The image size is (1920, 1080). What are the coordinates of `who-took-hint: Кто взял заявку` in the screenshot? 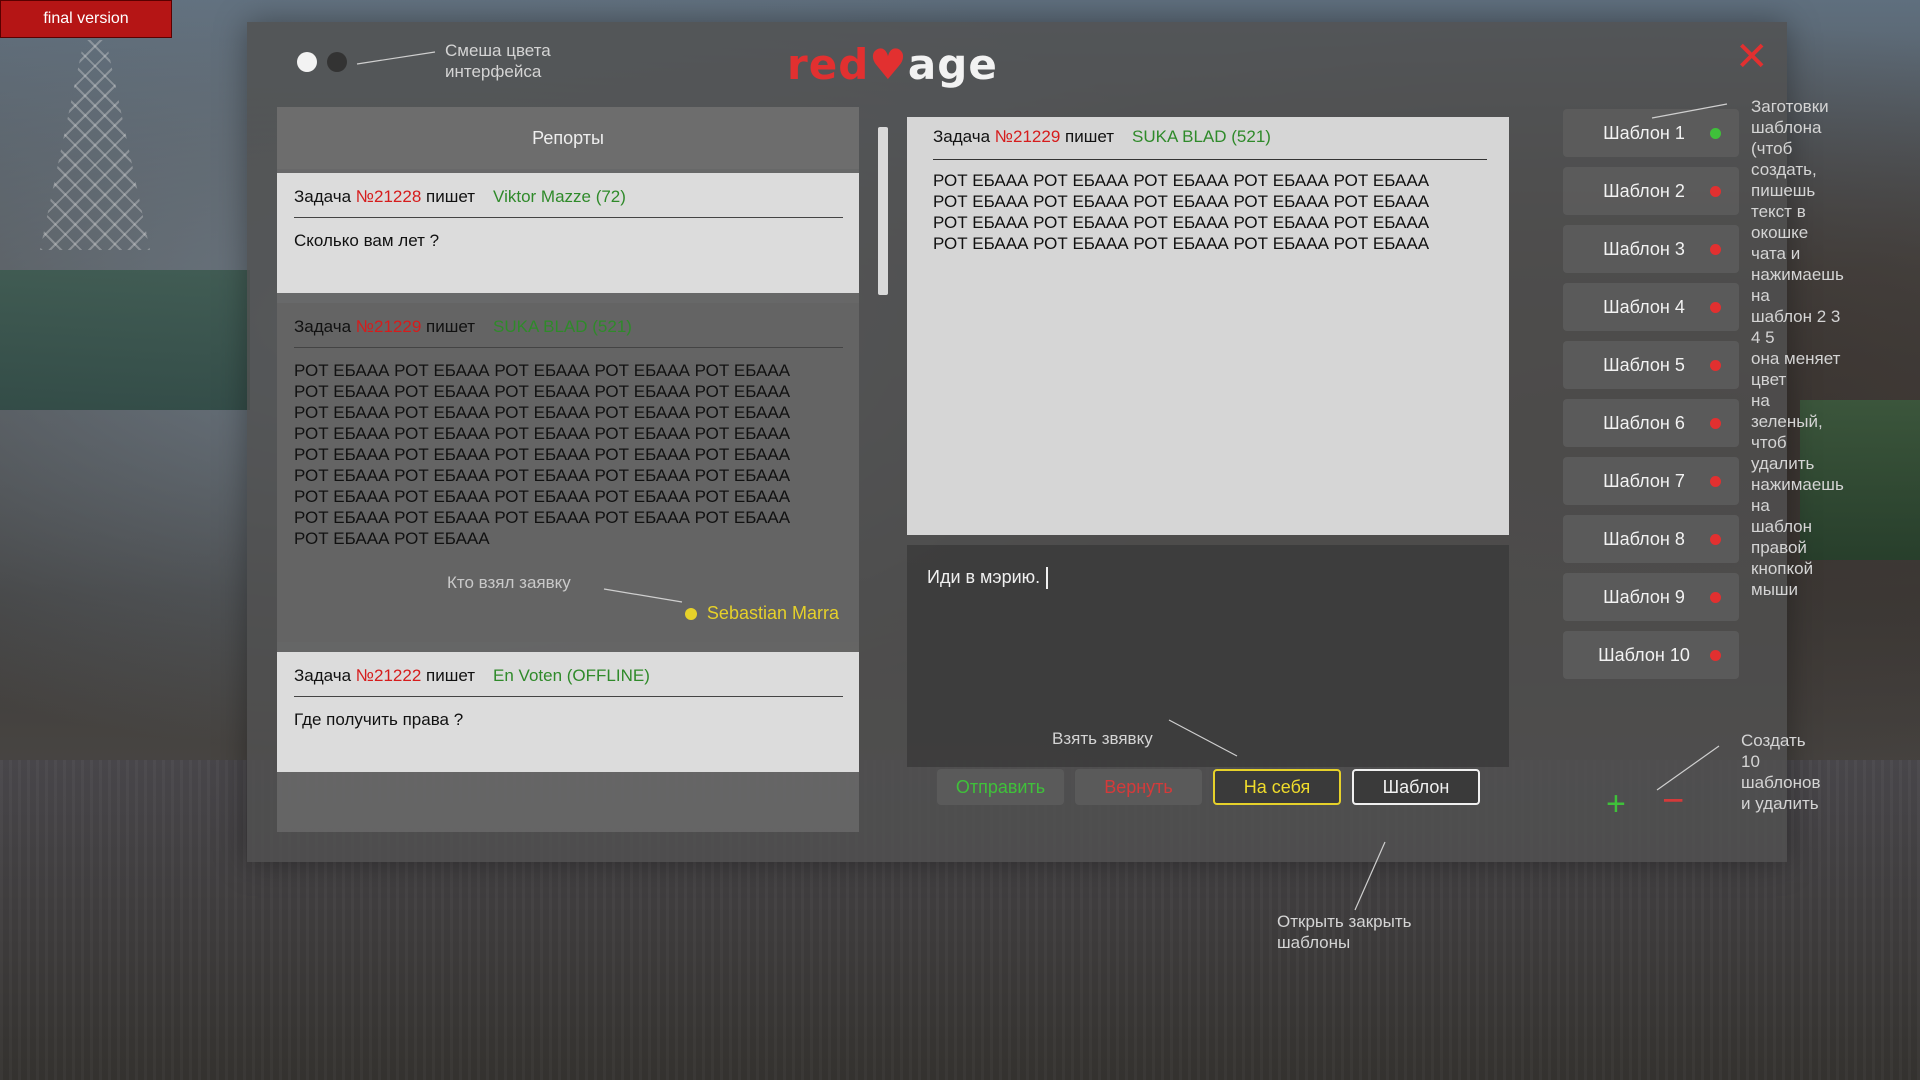 It's located at (509, 582).